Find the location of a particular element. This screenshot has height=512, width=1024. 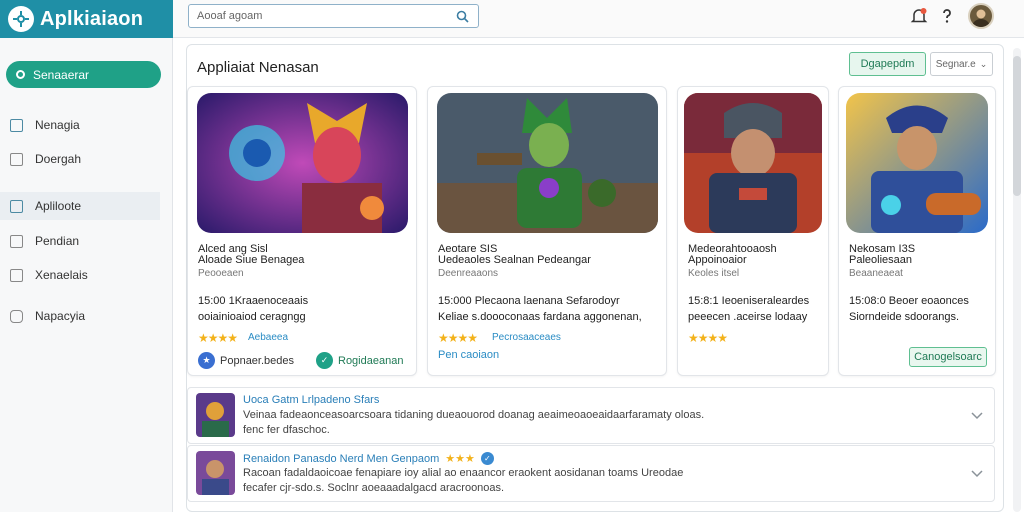

card-footer-link: ✓ Rogidaeanan is located at coordinates (359, 360).